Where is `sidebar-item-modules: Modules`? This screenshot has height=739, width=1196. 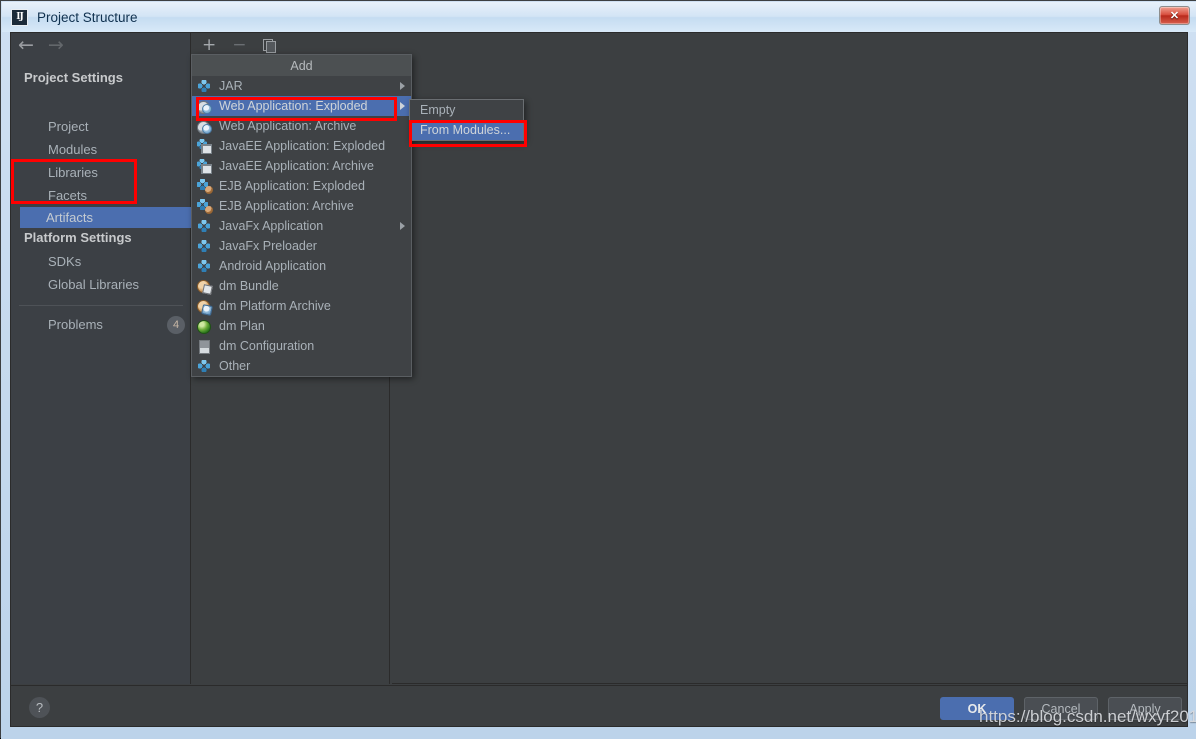 sidebar-item-modules: Modules is located at coordinates (106, 149).